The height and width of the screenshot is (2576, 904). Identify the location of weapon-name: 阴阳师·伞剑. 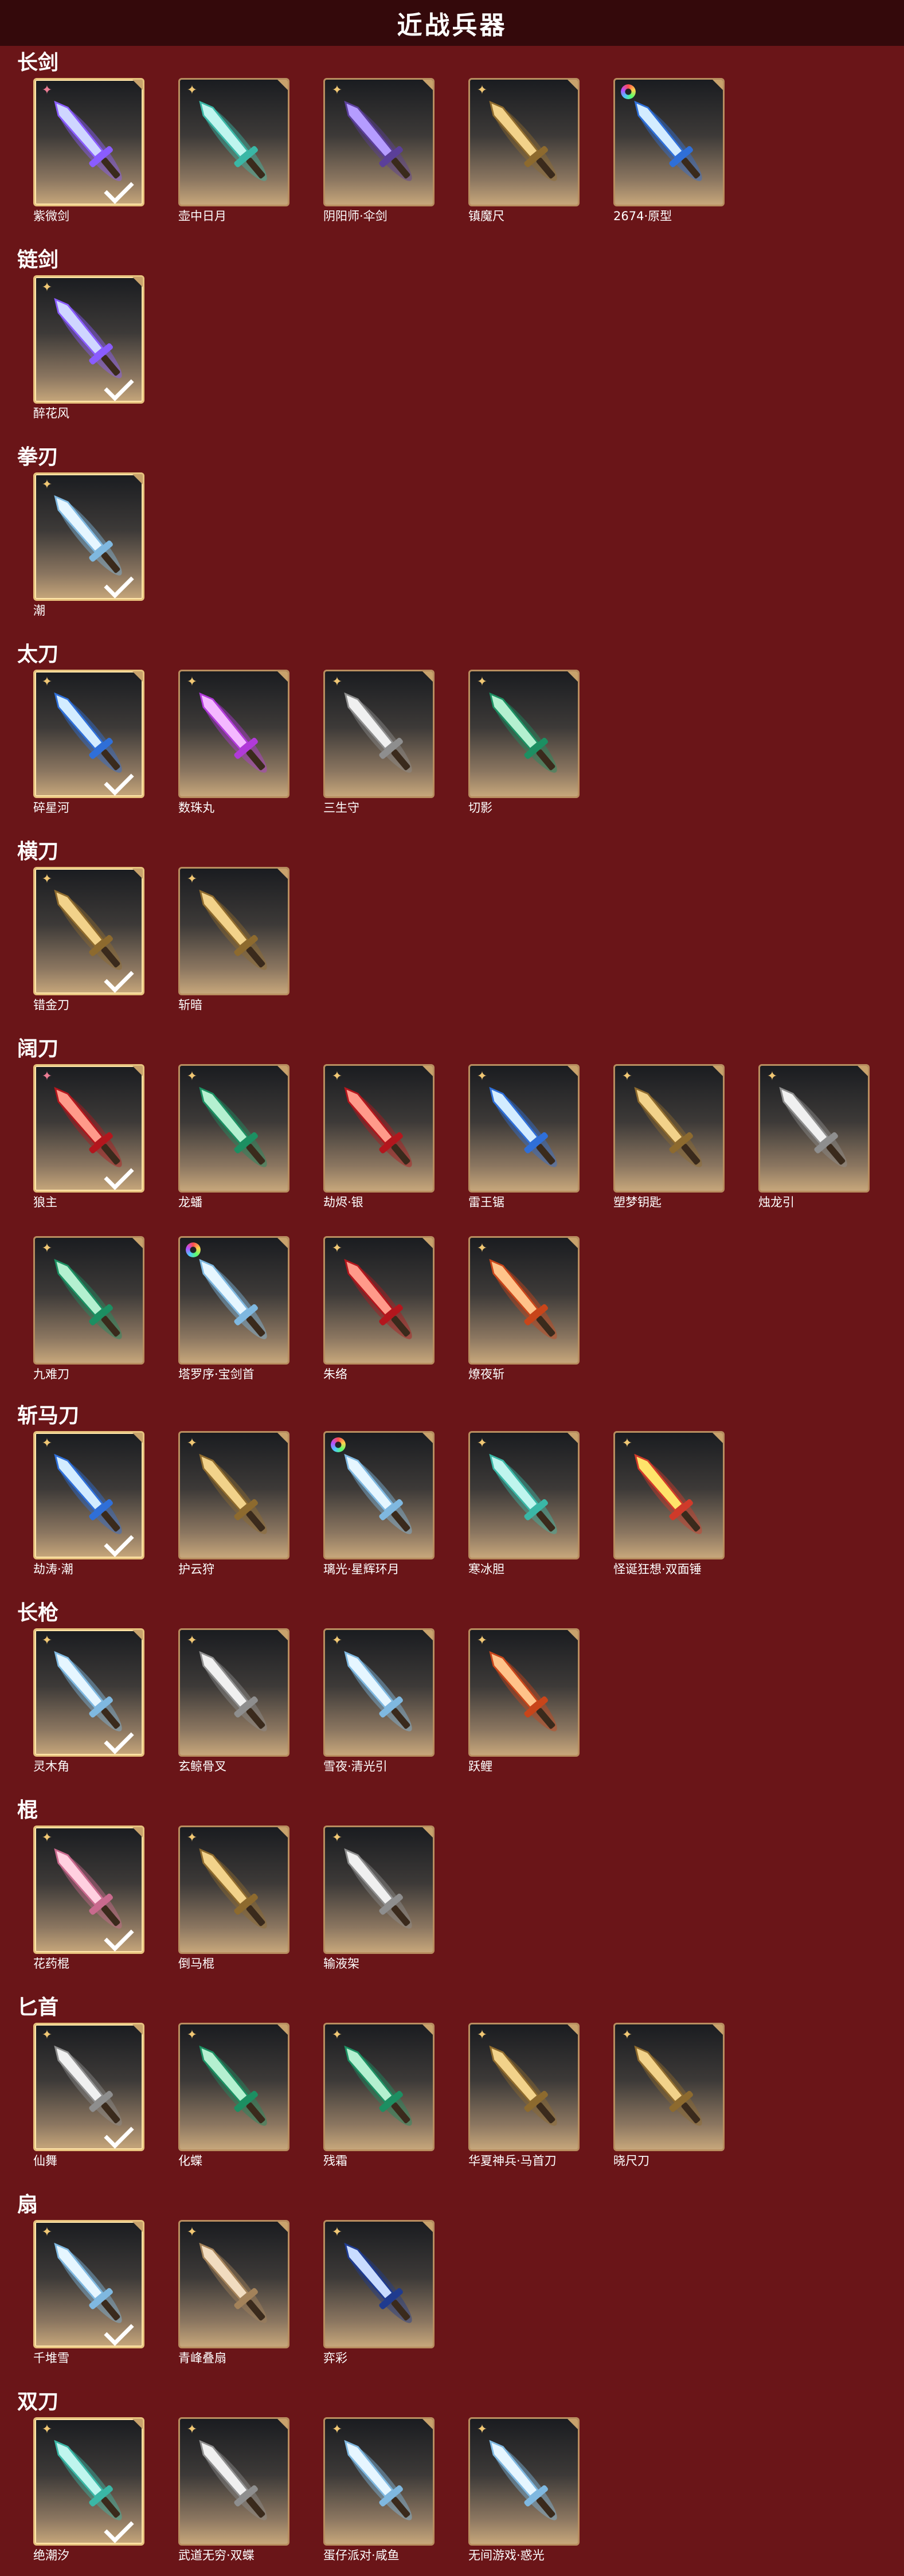
(356, 216).